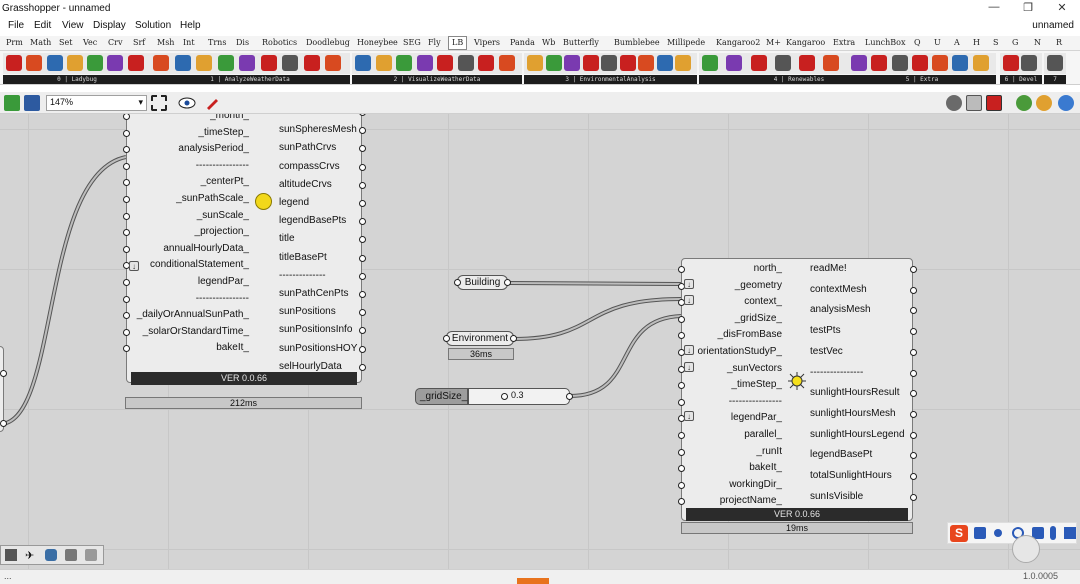  Describe the element at coordinates (242, 42) in the screenshot. I see `tab-dis: Dis` at that location.